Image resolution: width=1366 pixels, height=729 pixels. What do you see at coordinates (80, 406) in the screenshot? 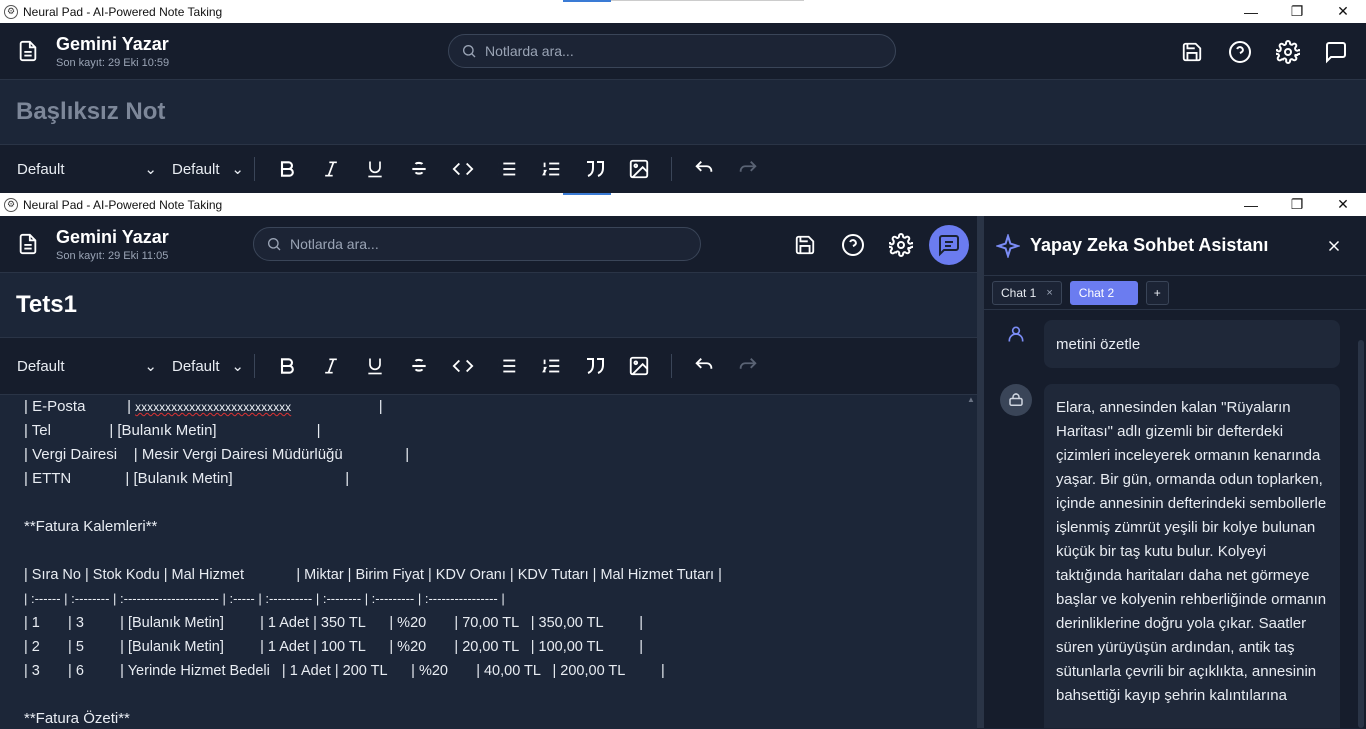
I see `editor-line-text: | E-Posta |` at bounding box center [80, 406].